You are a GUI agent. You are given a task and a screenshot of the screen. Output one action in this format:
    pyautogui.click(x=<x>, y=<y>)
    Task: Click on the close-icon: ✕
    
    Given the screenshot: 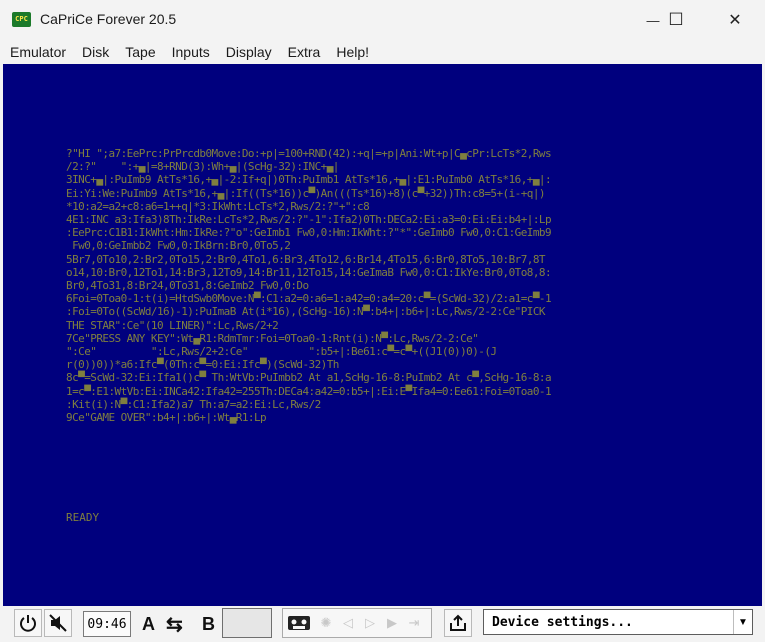 What is the action you would take?
    pyautogui.click(x=735, y=20)
    